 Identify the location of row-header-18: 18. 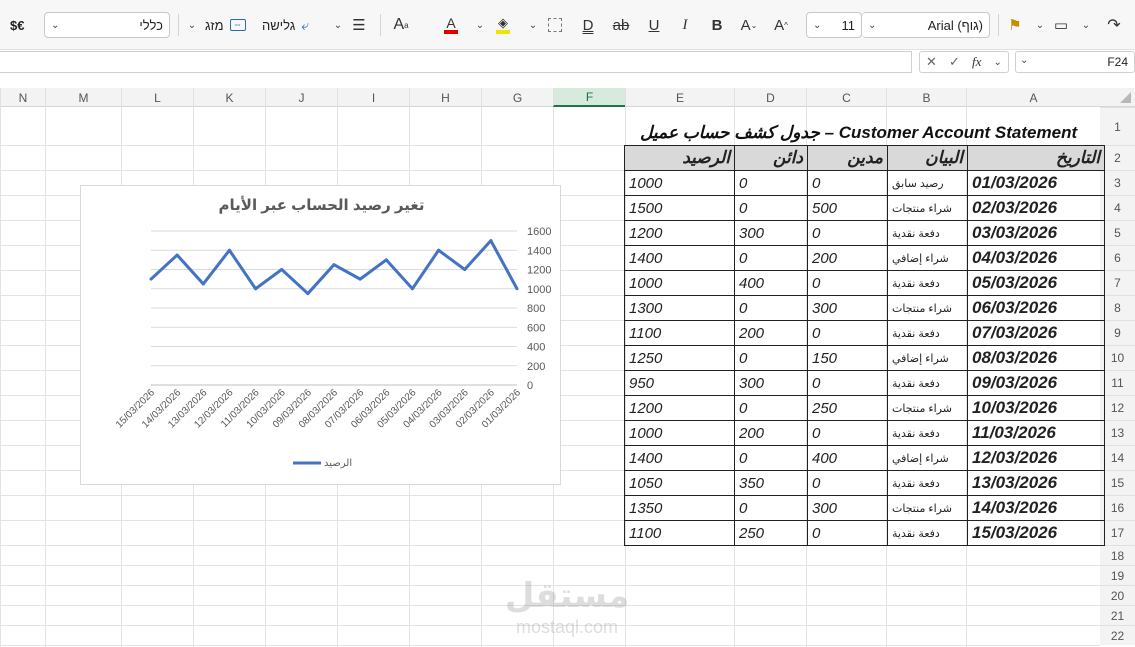
(1117, 555).